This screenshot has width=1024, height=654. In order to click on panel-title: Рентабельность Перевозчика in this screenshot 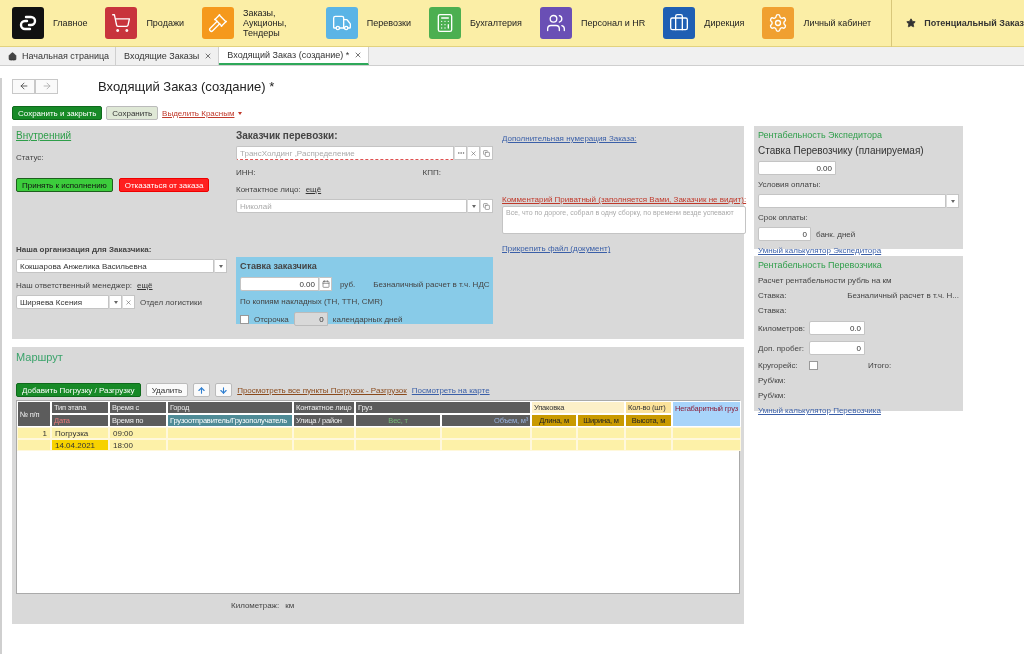, I will do `click(820, 265)`.